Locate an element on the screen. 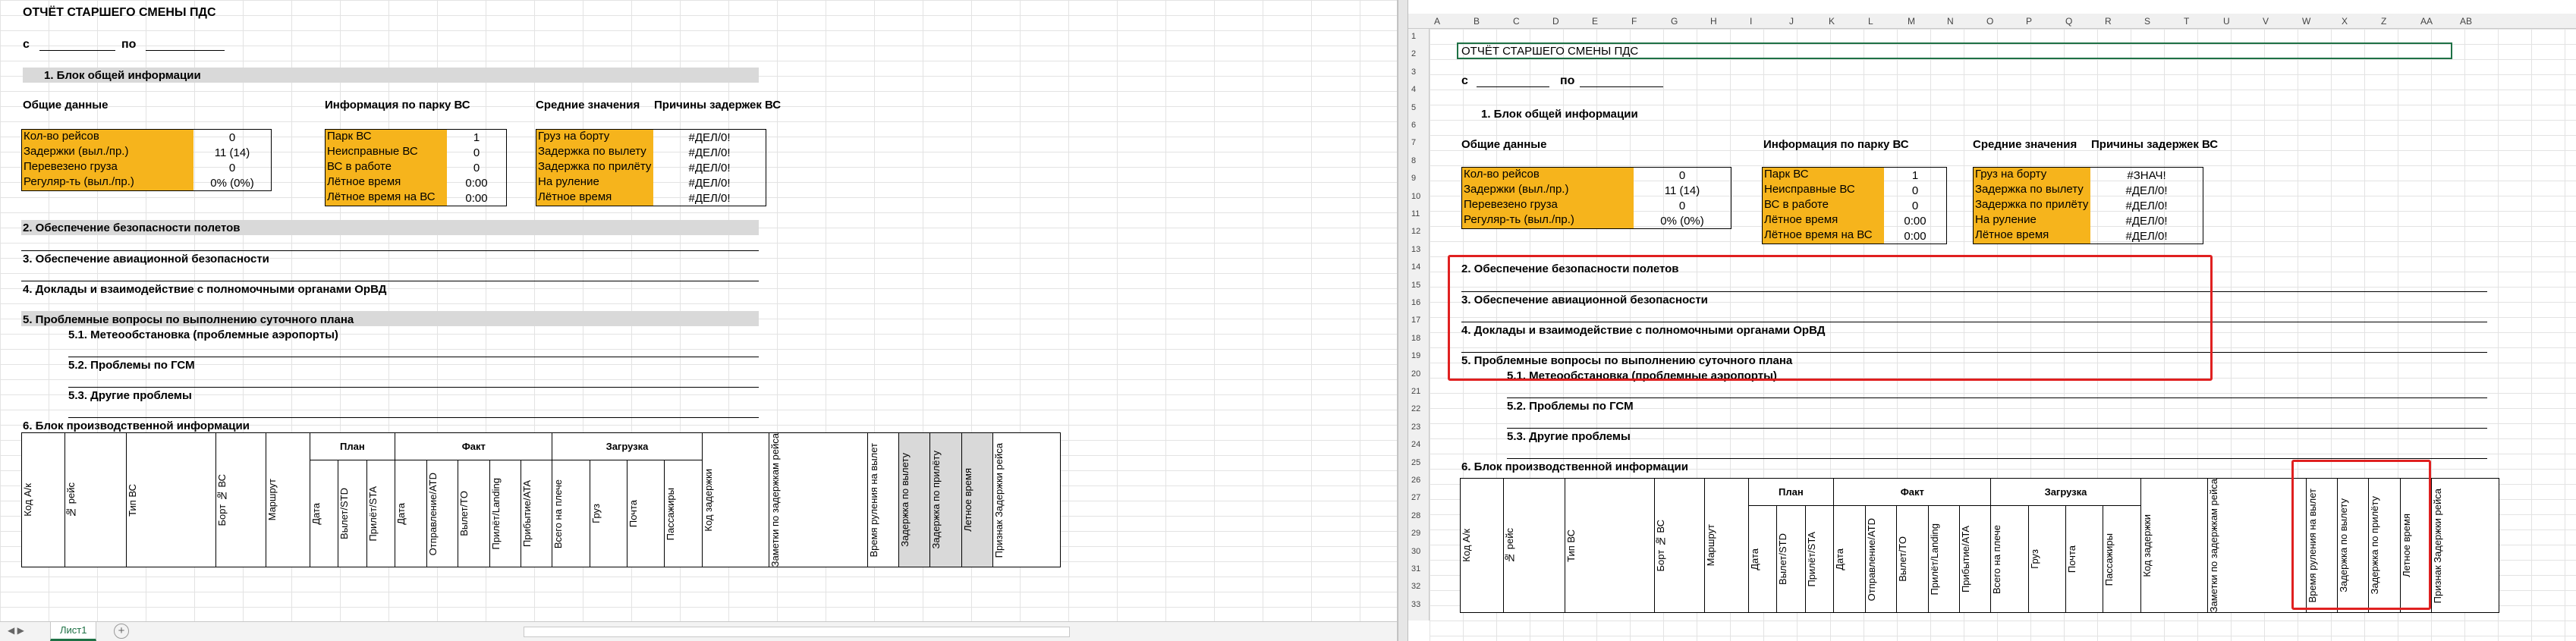  column-header: N is located at coordinates (1950, 21).